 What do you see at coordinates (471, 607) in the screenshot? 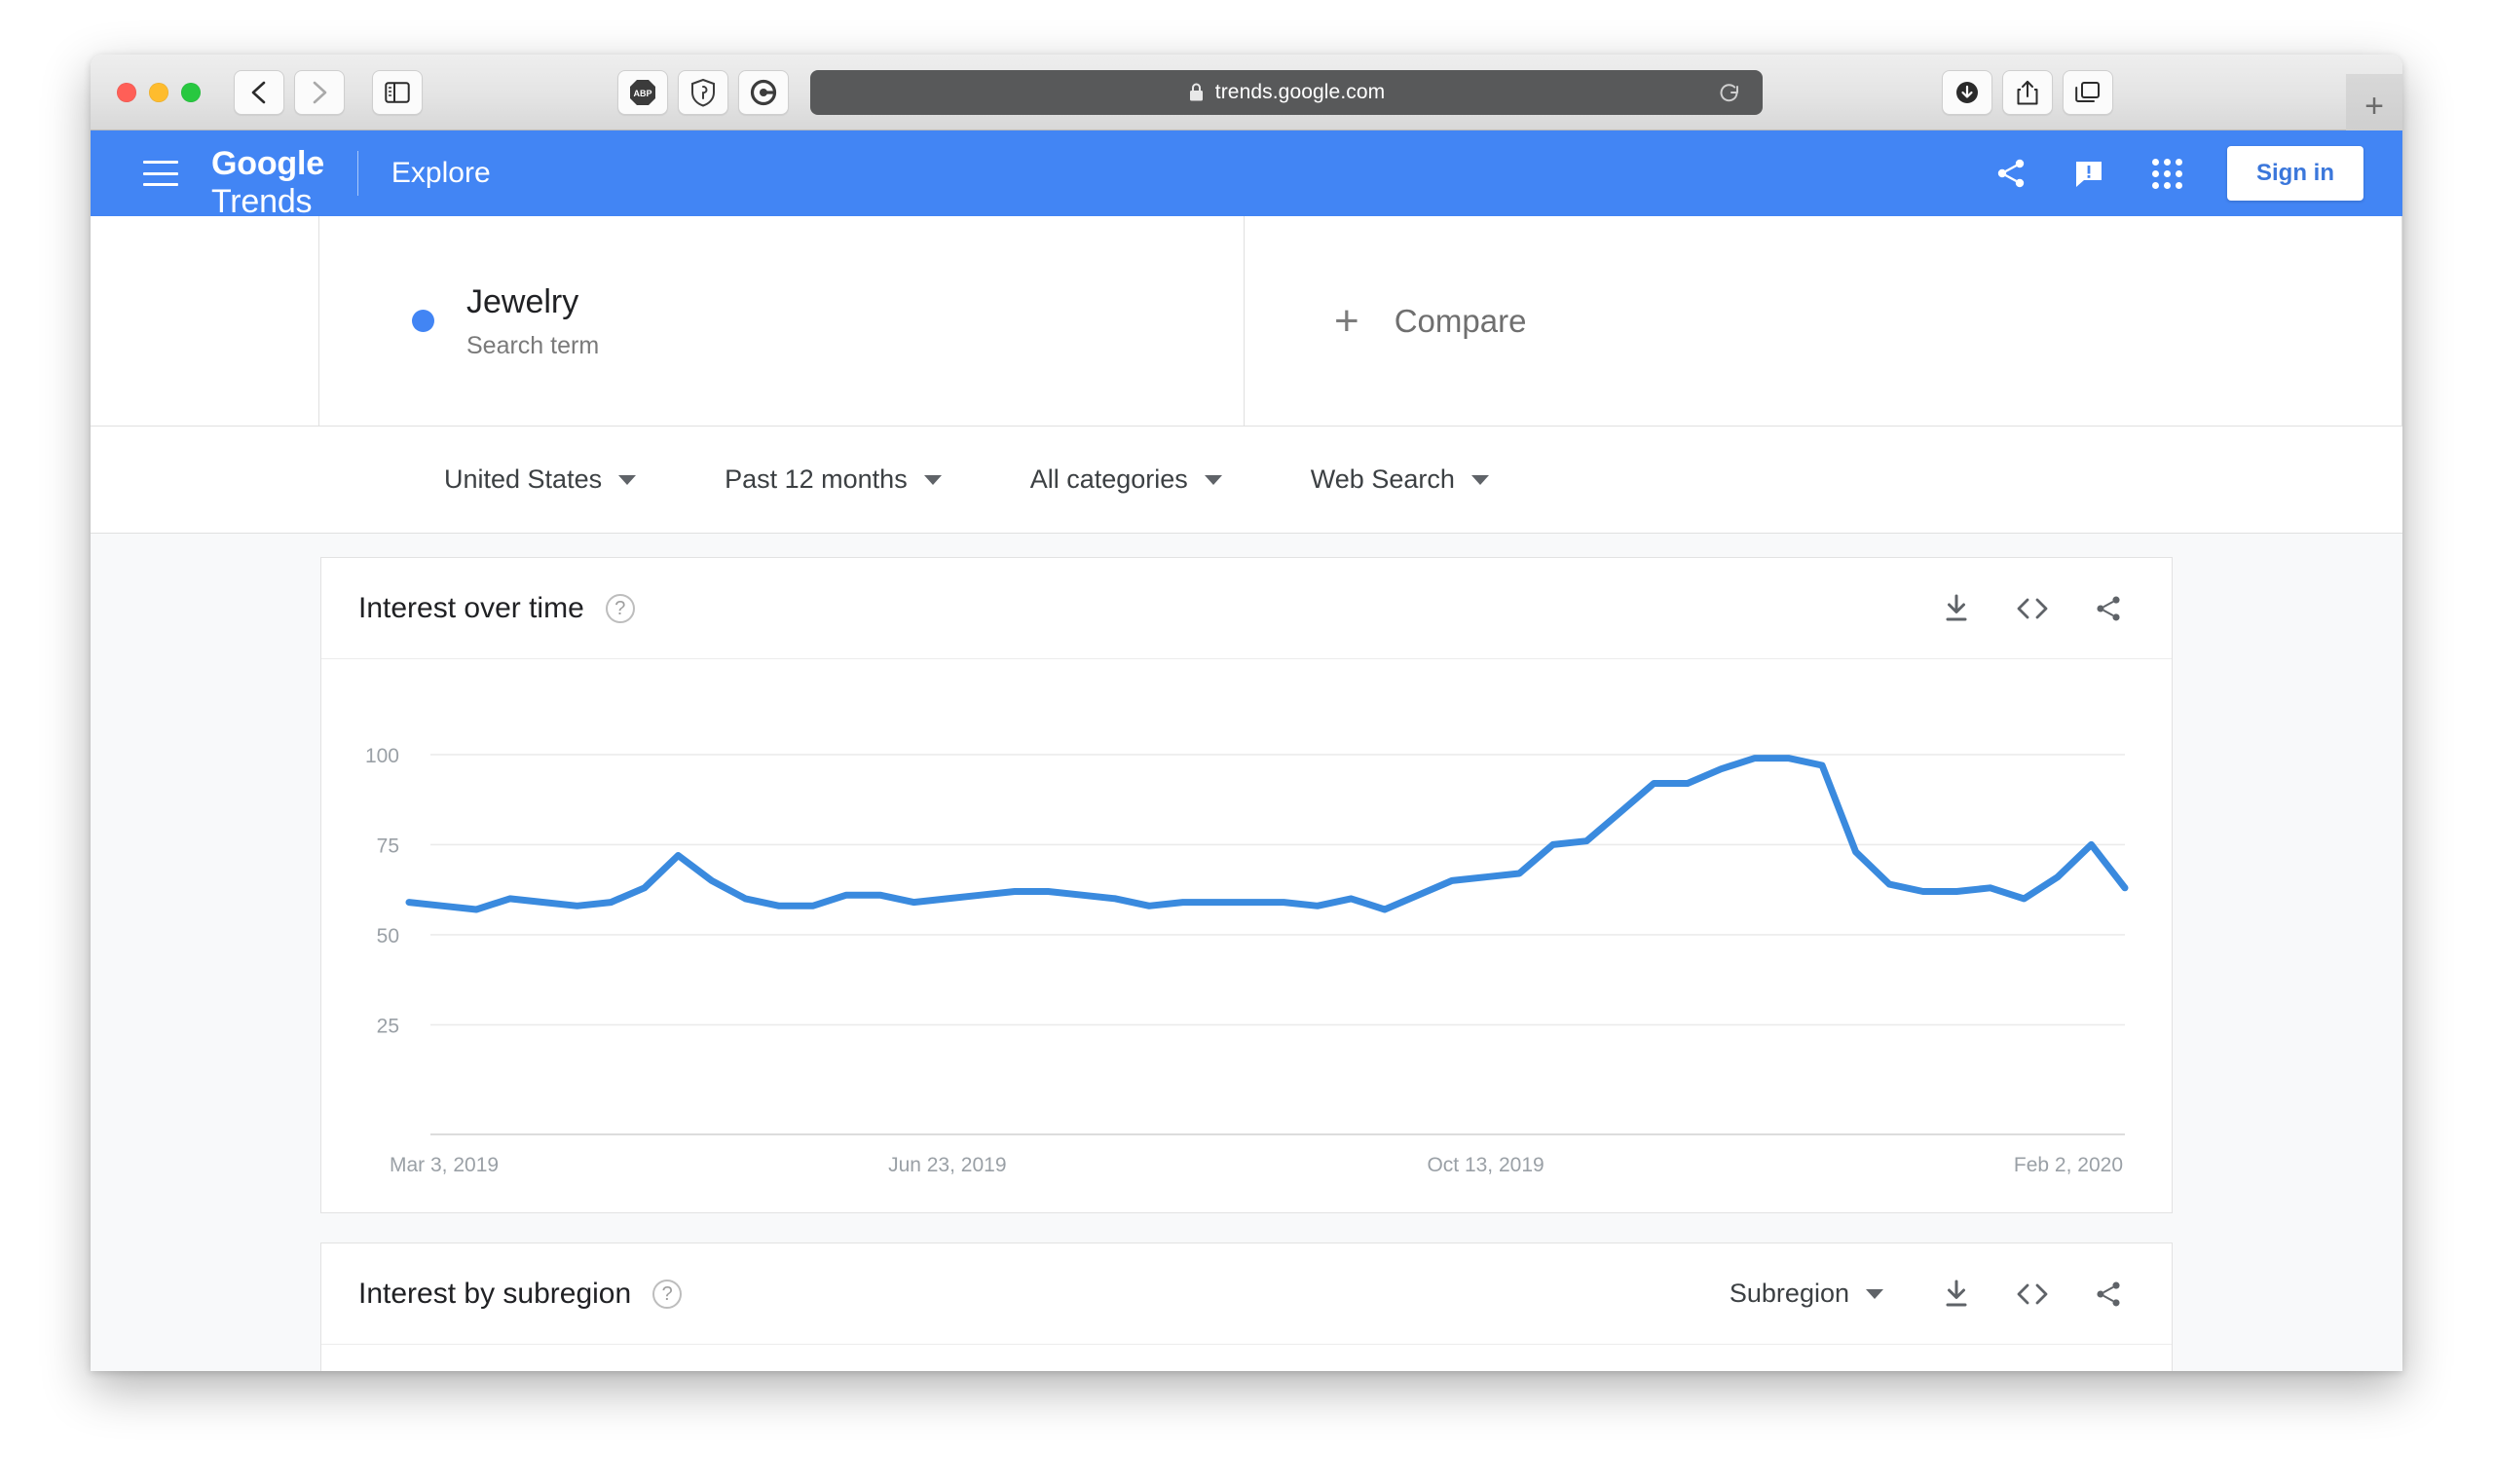
I see `interest-over-time-title: Interest over time` at bounding box center [471, 607].